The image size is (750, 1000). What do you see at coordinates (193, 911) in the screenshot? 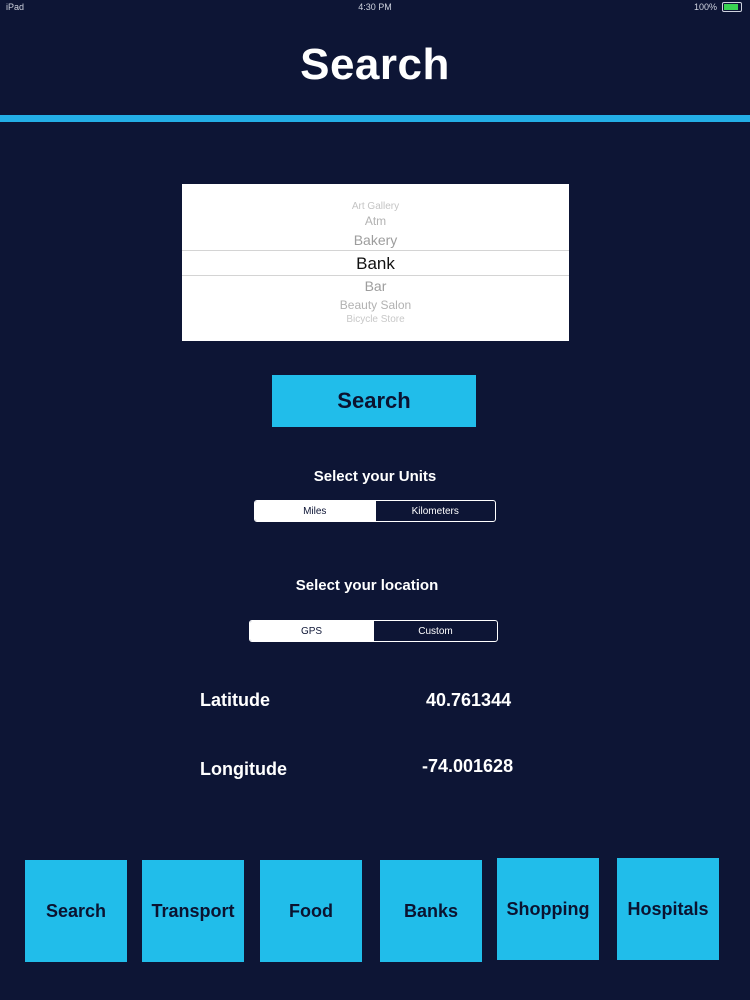
I see `tab-transport: Transport` at bounding box center [193, 911].